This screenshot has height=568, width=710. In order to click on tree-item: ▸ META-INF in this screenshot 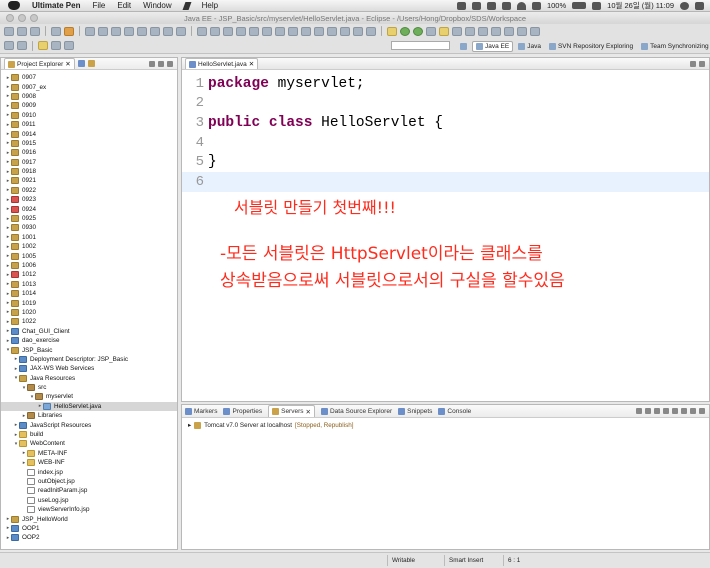, I will do `click(89, 453)`.